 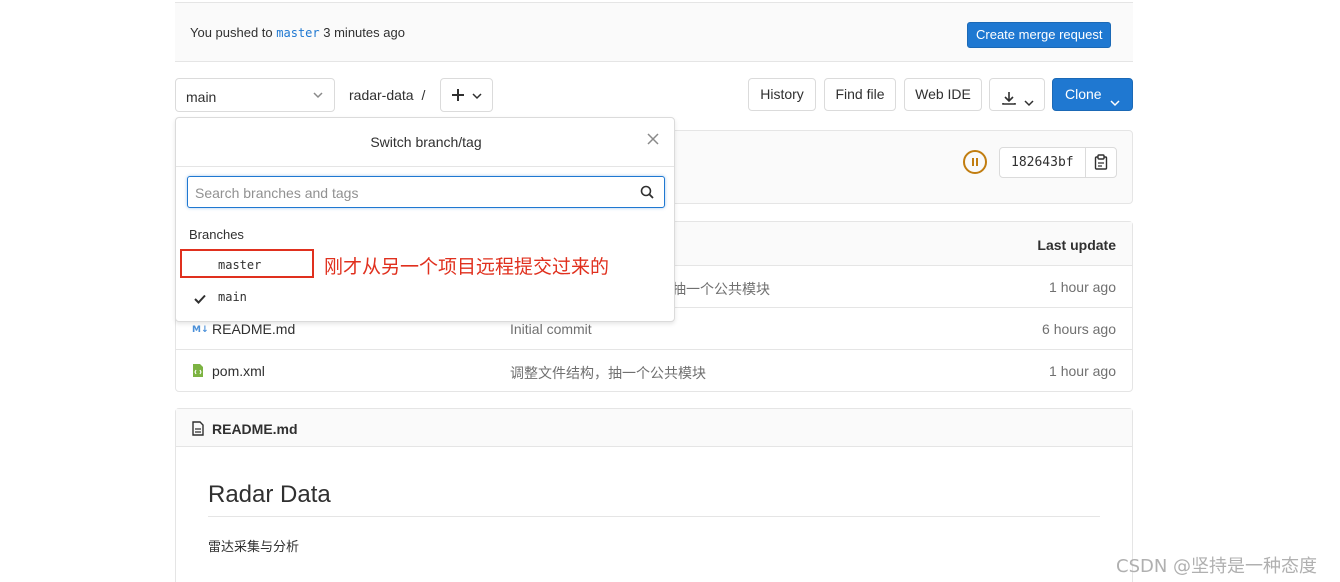 I want to click on check-icon, so click(x=200, y=299).